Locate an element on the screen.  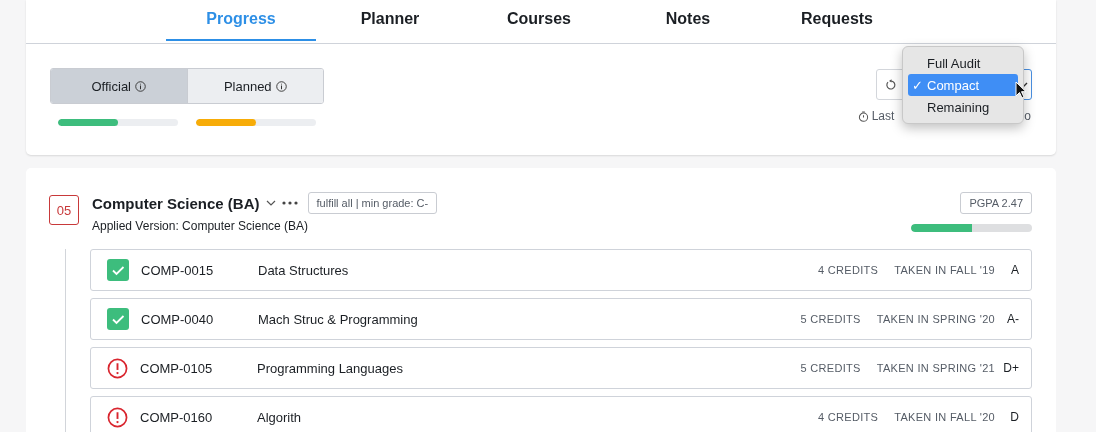
course-code: COMP-0015 is located at coordinates (178, 270).